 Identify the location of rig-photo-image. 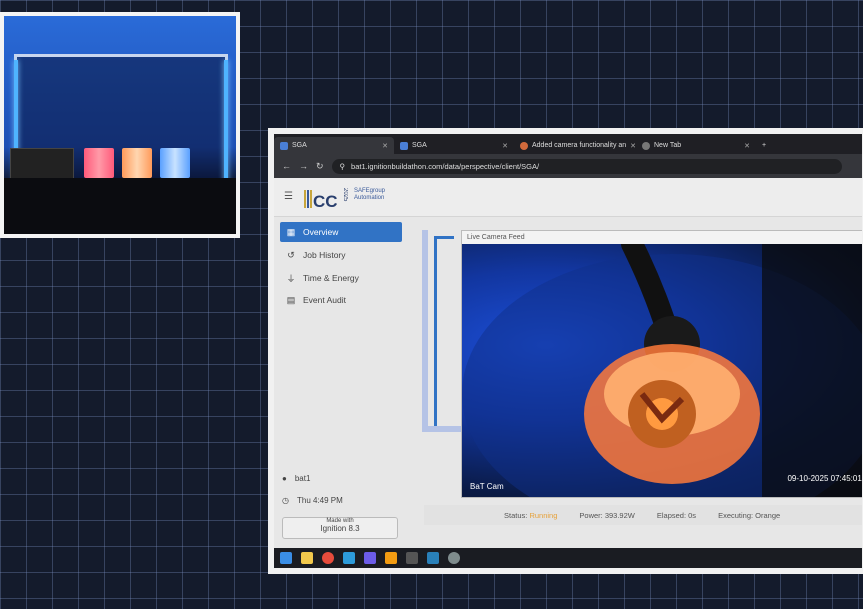
(120, 125).